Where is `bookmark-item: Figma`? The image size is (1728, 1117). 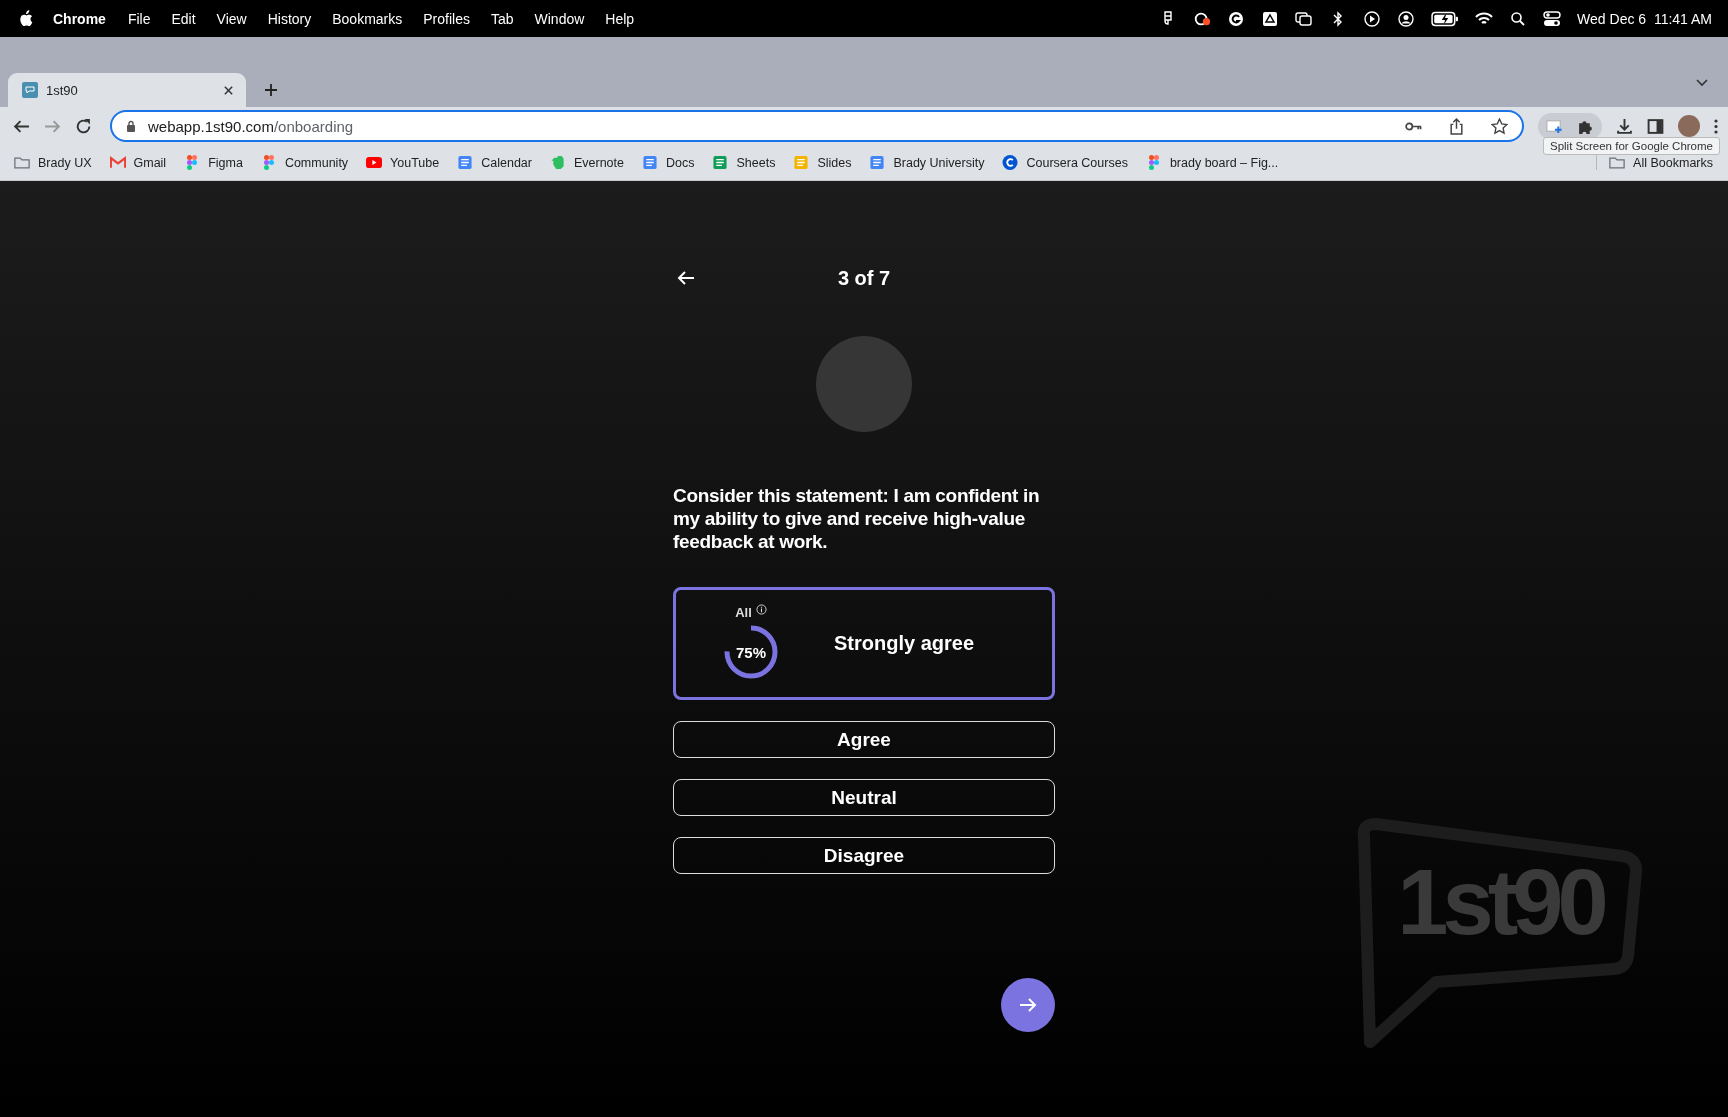
bookmark-item: Figma is located at coordinates (213, 162).